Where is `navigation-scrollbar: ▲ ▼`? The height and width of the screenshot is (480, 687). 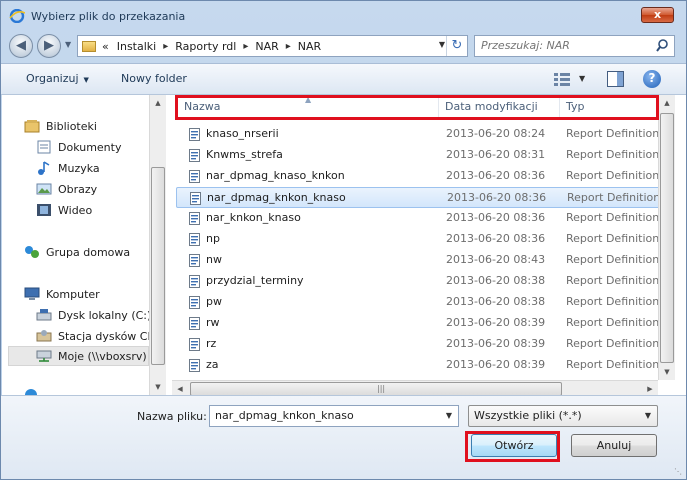 navigation-scrollbar: ▲ ▼ is located at coordinates (157, 245).